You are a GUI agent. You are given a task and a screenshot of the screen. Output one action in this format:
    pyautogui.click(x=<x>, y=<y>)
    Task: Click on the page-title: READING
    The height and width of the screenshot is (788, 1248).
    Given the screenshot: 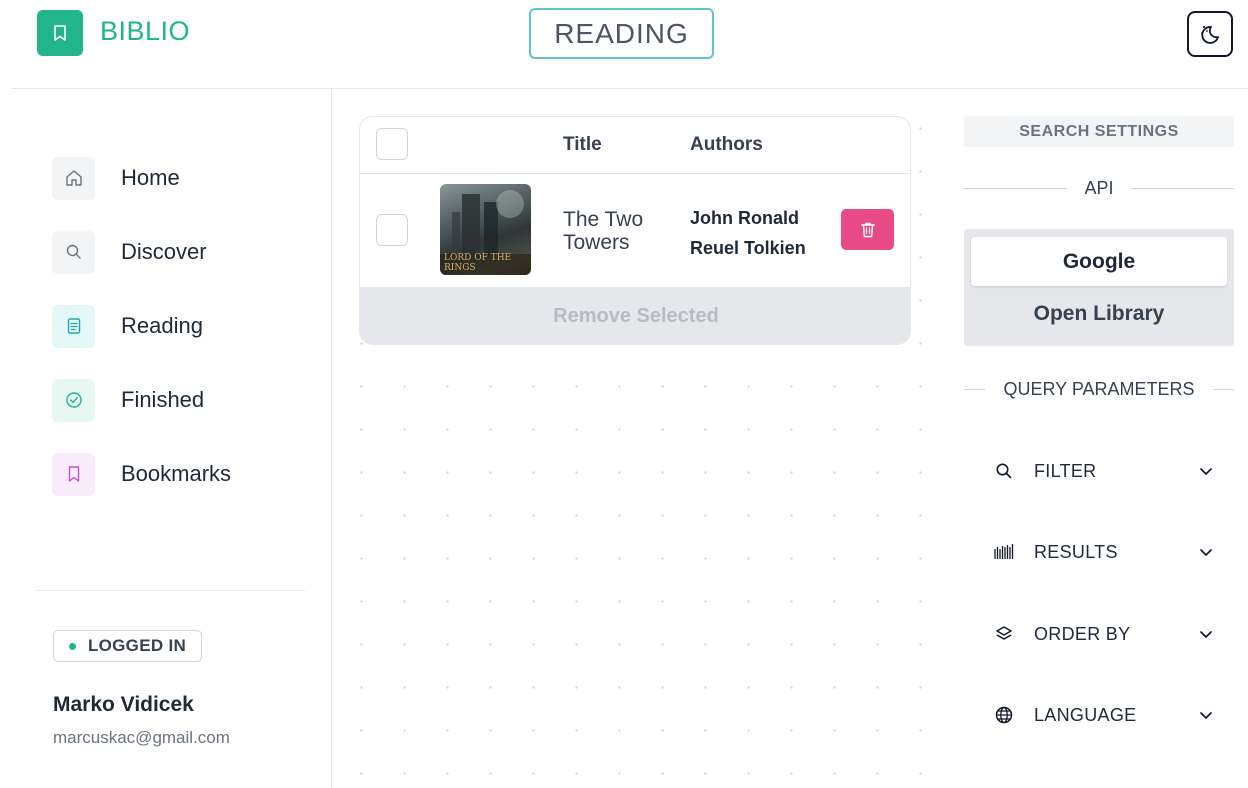 What is the action you would take?
    pyautogui.click(x=621, y=33)
    